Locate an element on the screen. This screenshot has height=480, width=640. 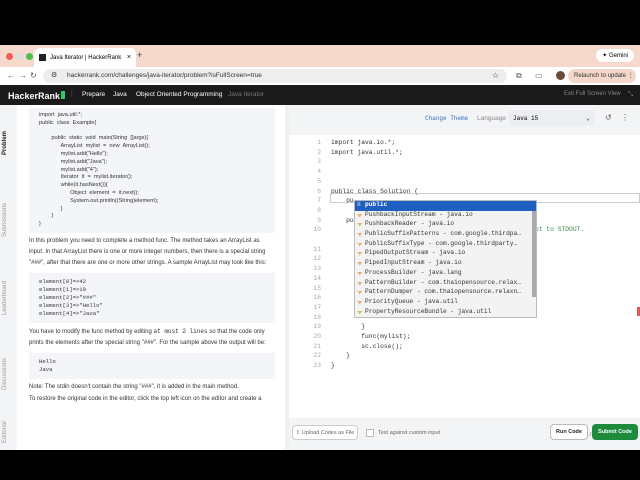
breadcrumb-current: Java Iterator is located at coordinates (246, 94).